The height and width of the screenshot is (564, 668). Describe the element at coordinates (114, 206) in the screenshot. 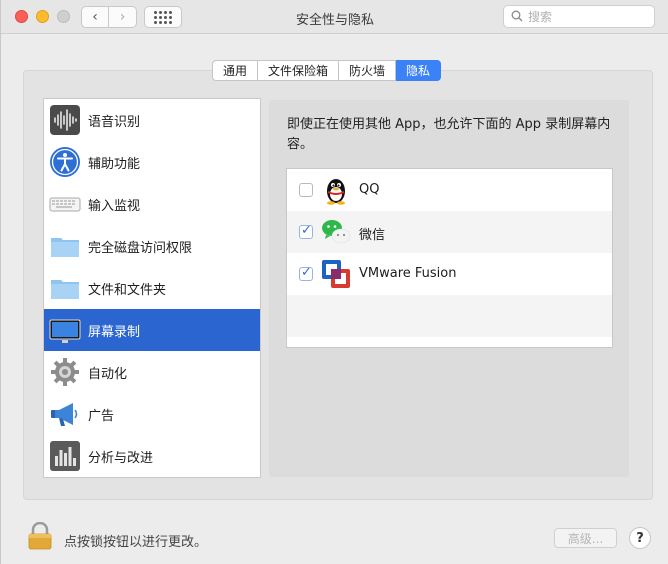

I see `sidebar-item-label: 输入监视` at that location.